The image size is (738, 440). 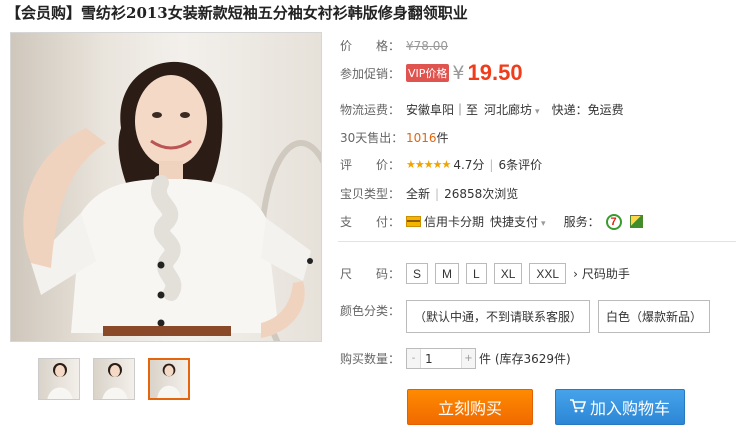 I want to click on currency-symbol: ¥, so click(x=458, y=73).